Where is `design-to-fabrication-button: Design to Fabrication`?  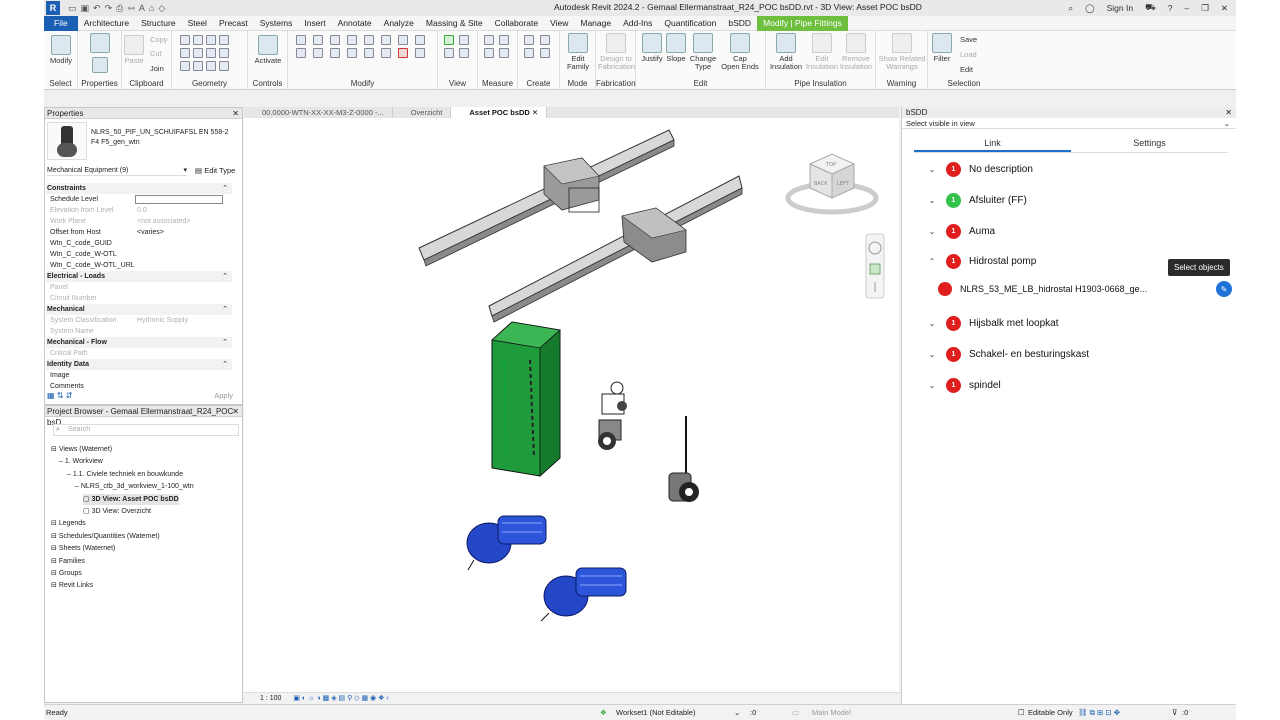 design-to-fabrication-button: Design to Fabrication is located at coordinates (616, 52).